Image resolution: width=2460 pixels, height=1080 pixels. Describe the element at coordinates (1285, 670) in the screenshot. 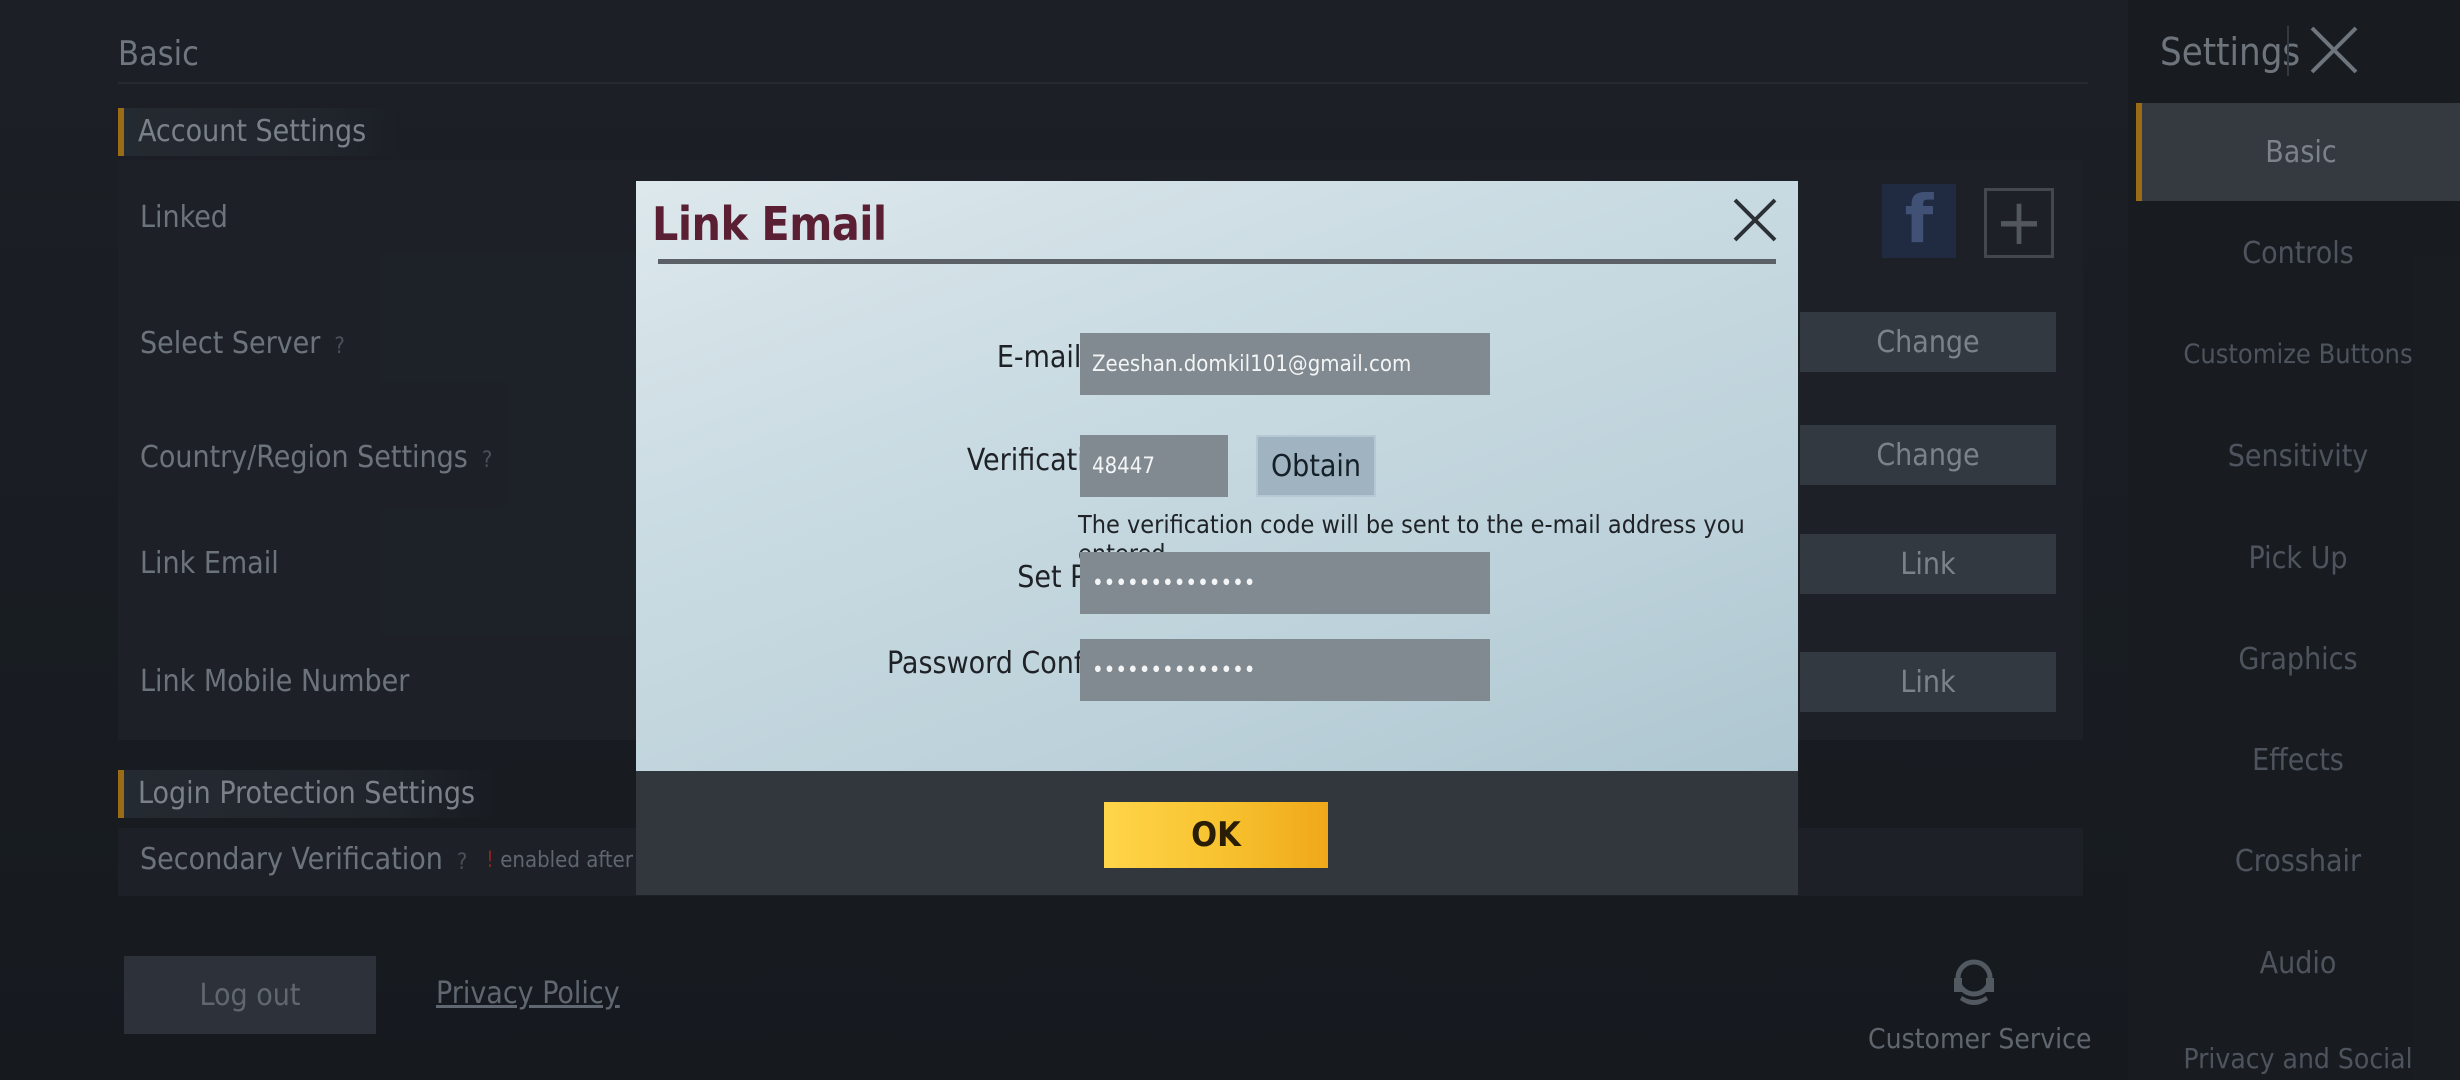

I see `password-confirmation-field: ••••••••••••••` at that location.